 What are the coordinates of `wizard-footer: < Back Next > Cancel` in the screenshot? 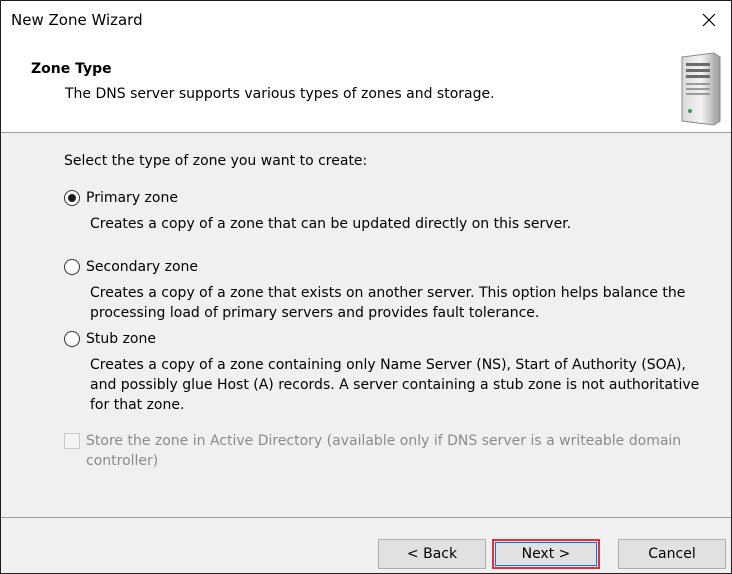 It's located at (366, 545).